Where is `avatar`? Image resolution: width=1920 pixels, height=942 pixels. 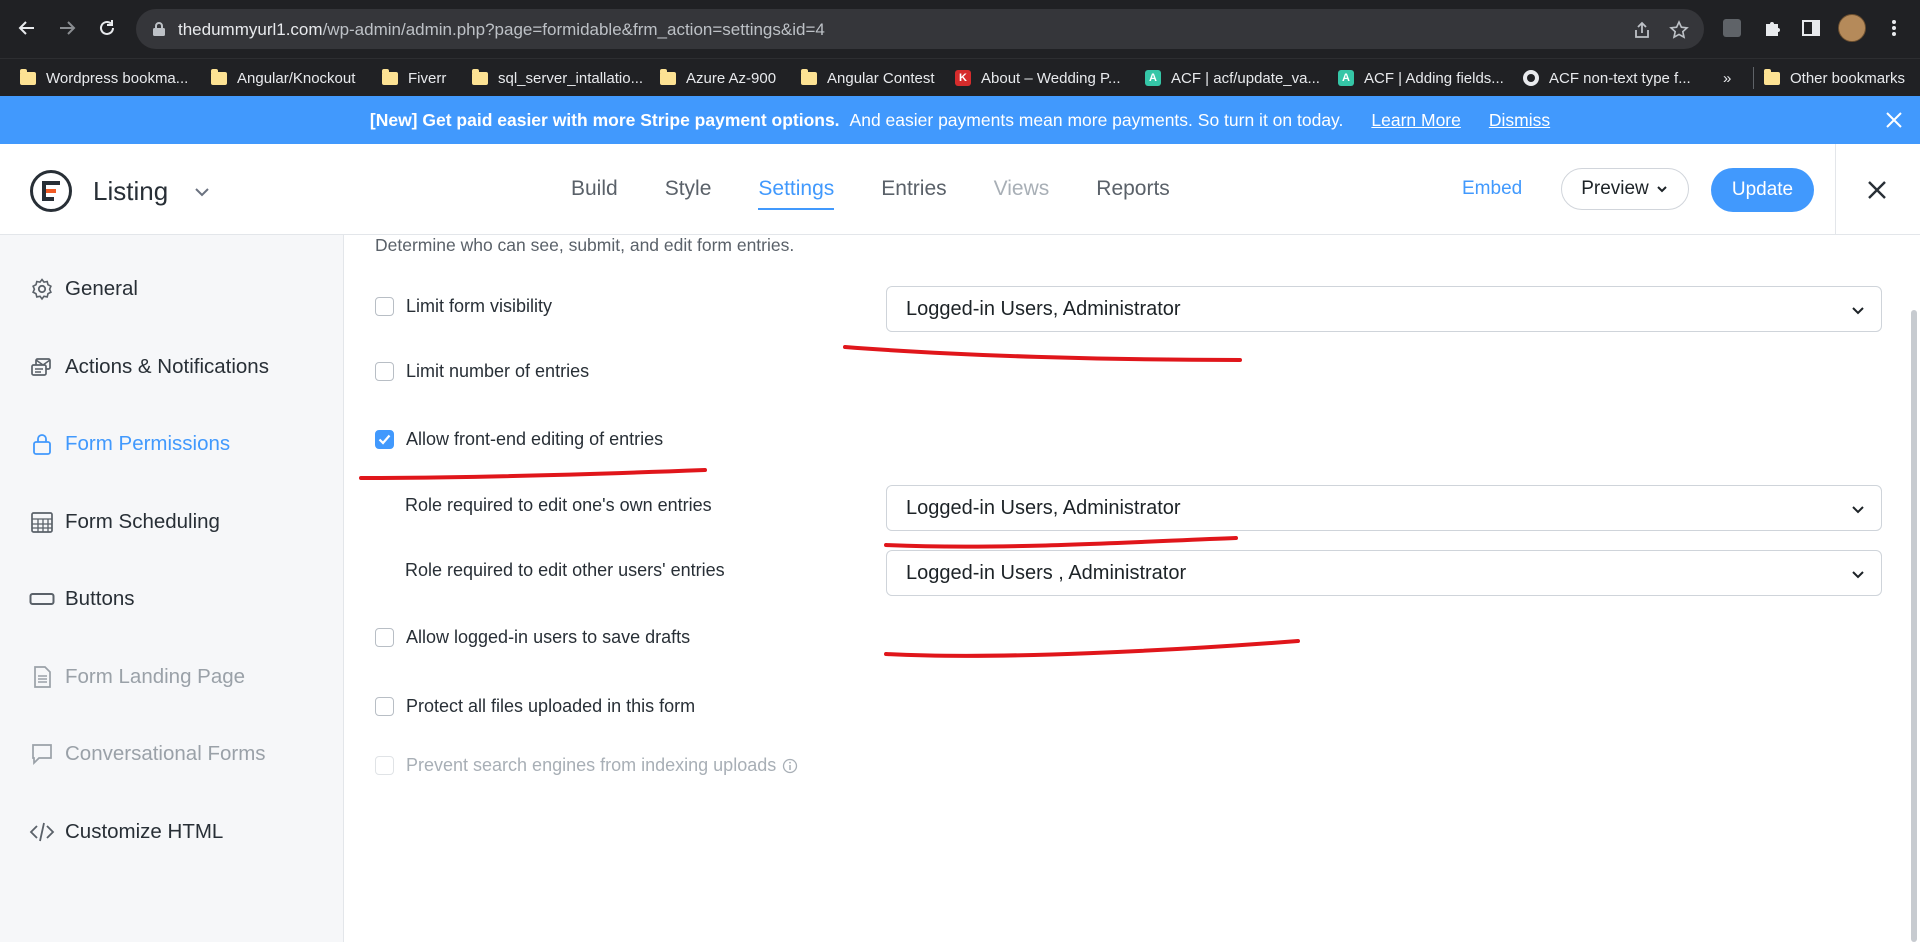 avatar is located at coordinates (1852, 28).